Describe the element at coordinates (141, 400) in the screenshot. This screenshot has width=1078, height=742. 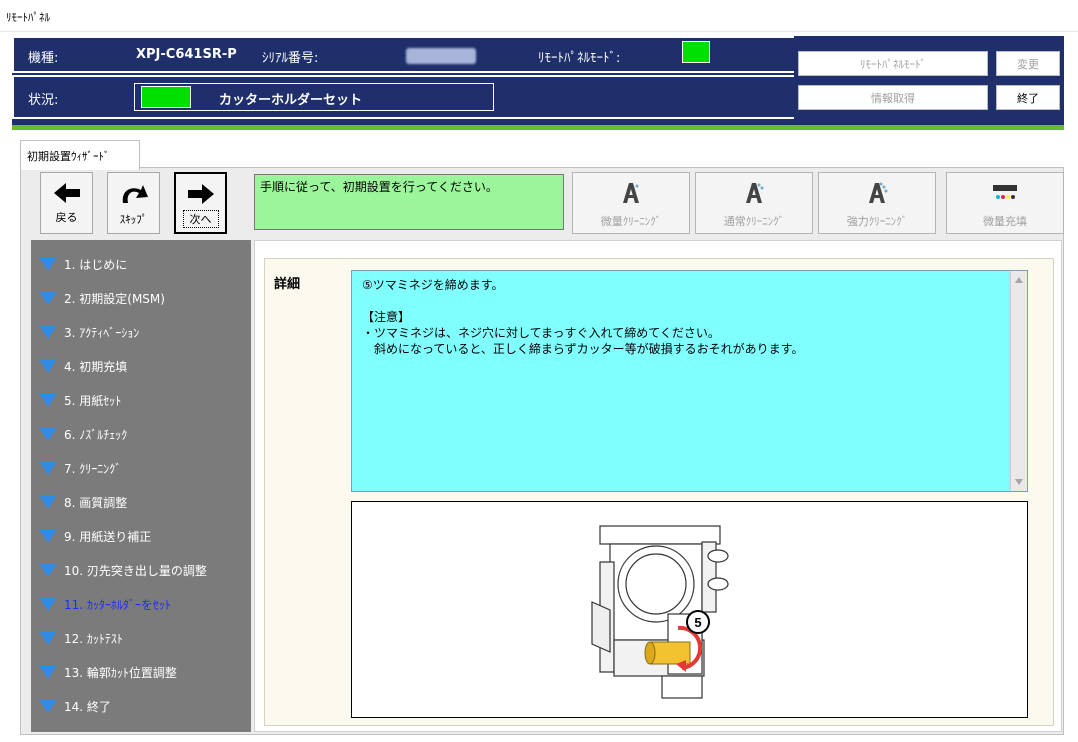
I see `step-item: 5. 用紙ｾｯﾄ` at that location.